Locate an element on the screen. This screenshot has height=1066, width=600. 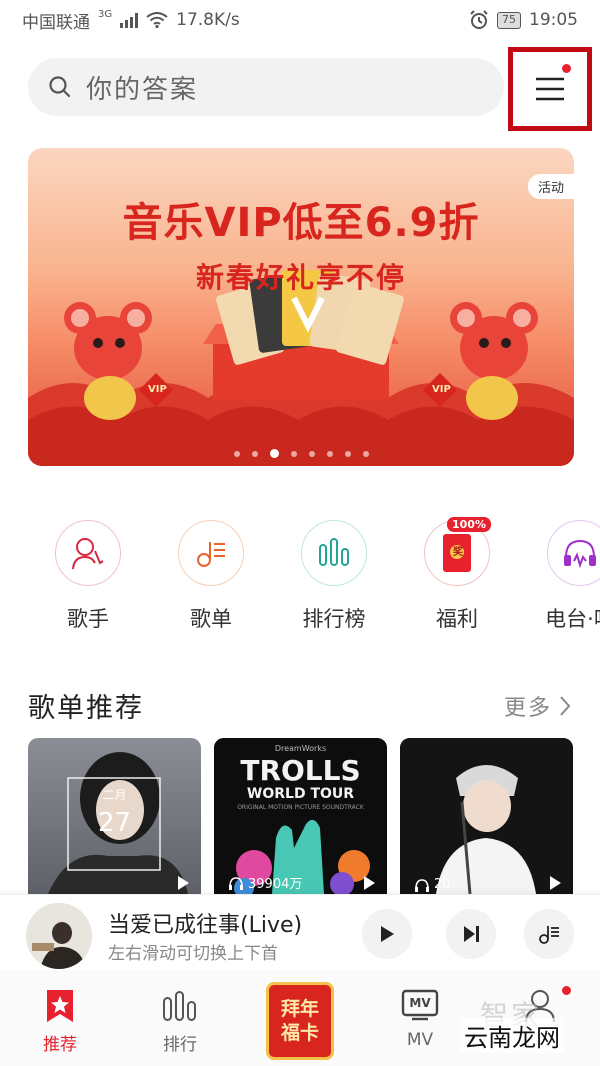
vip-tag-right: VIP is located at coordinates (441, 389).